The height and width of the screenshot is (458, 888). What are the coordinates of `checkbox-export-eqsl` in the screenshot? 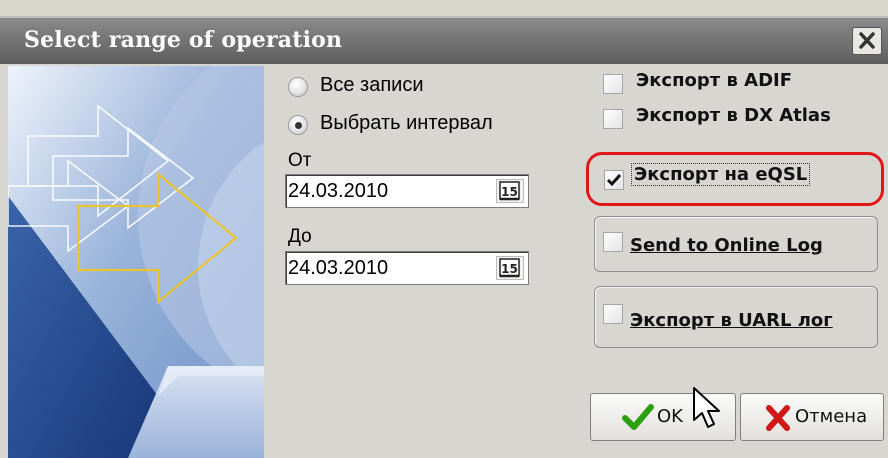 It's located at (614, 180).